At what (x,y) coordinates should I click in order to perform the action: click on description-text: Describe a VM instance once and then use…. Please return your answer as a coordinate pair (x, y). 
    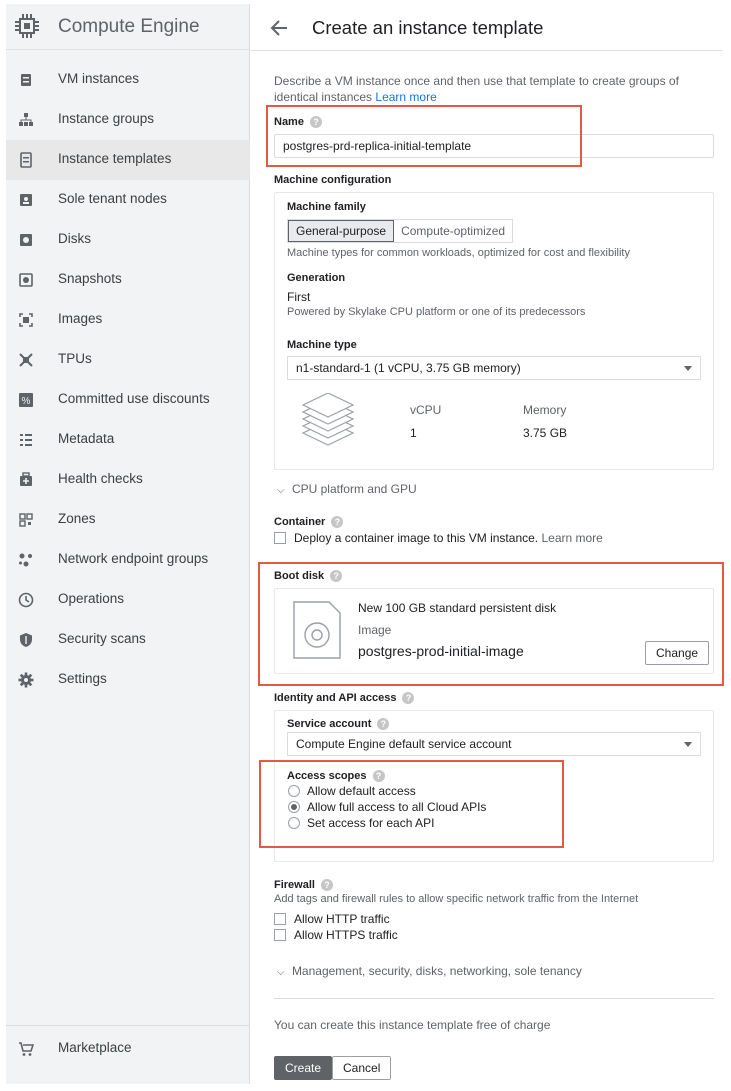
    Looking at the image, I should click on (476, 89).